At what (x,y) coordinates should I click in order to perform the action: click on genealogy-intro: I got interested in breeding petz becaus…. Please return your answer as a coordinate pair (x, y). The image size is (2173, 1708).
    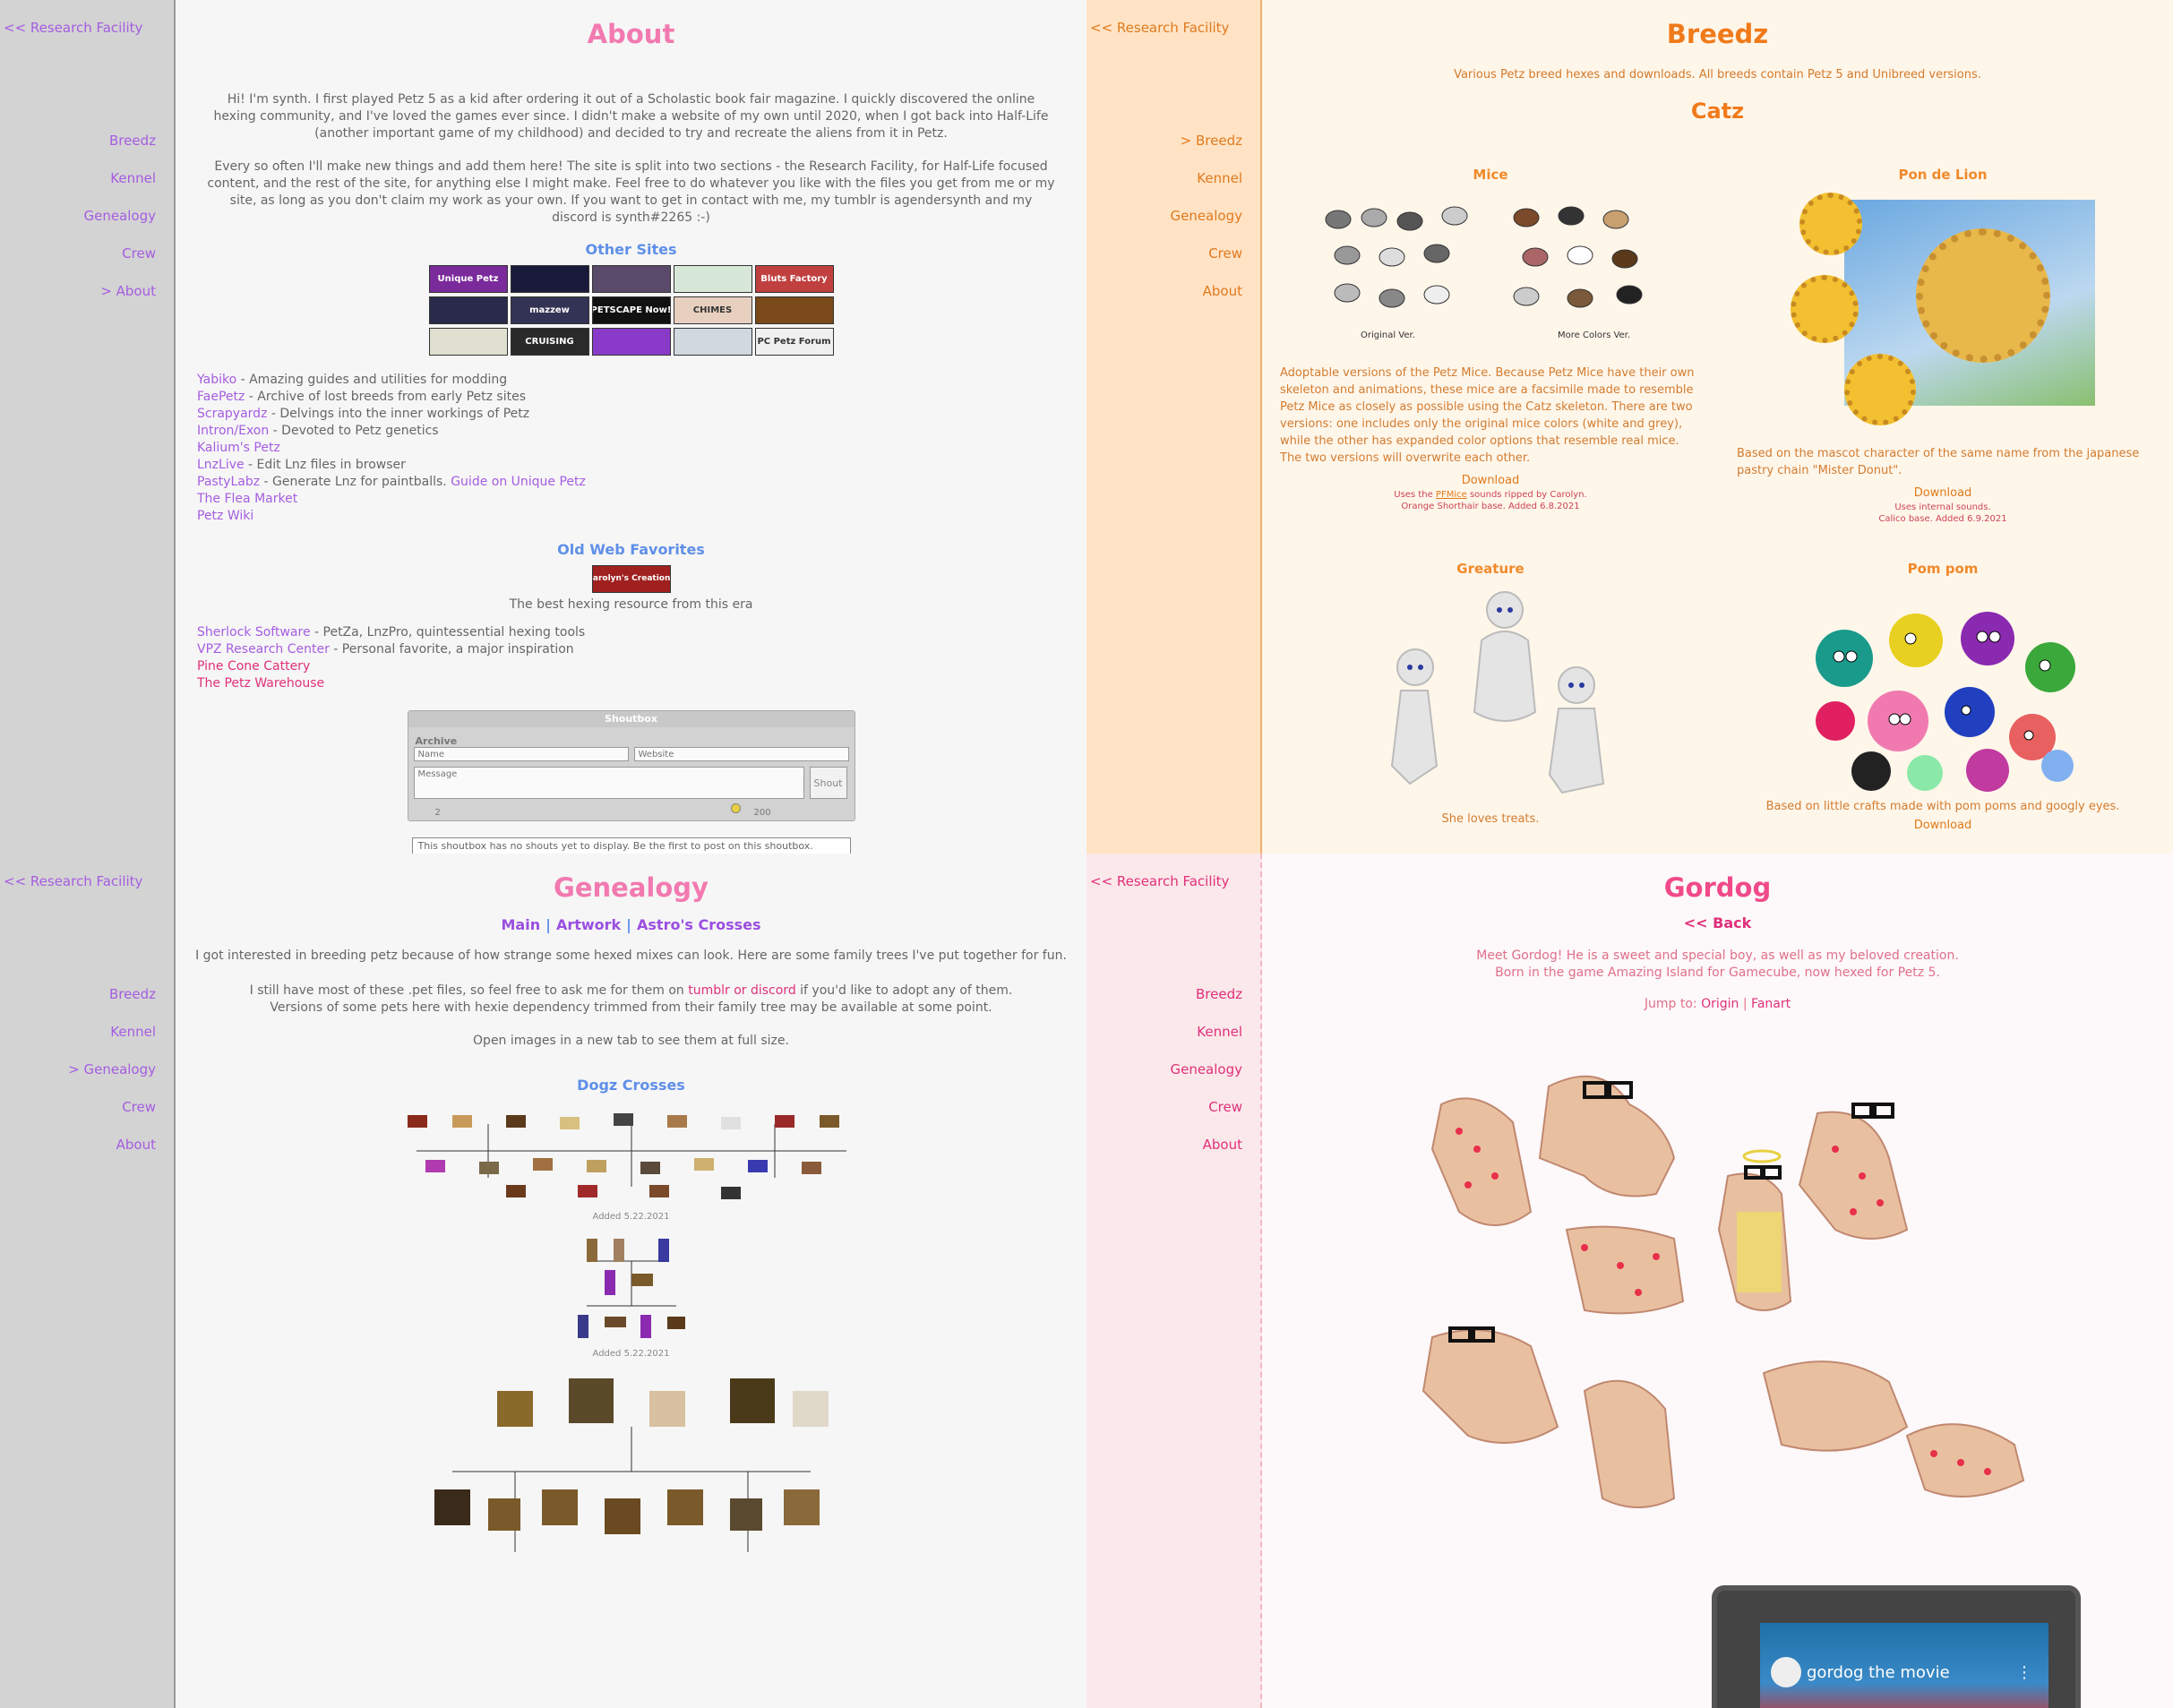
    Looking at the image, I should click on (631, 956).